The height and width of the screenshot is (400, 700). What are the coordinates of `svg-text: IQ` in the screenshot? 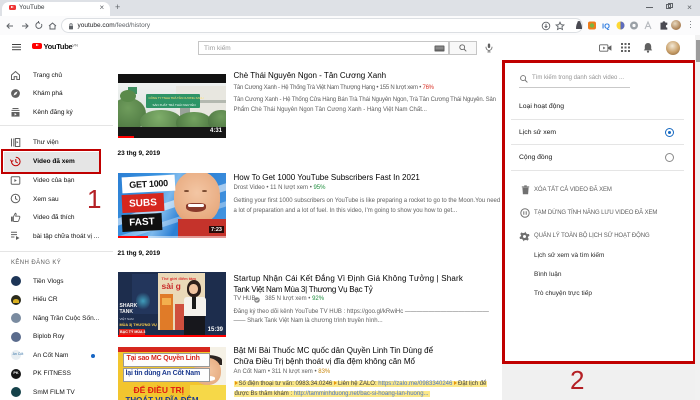 It's located at (606, 25).